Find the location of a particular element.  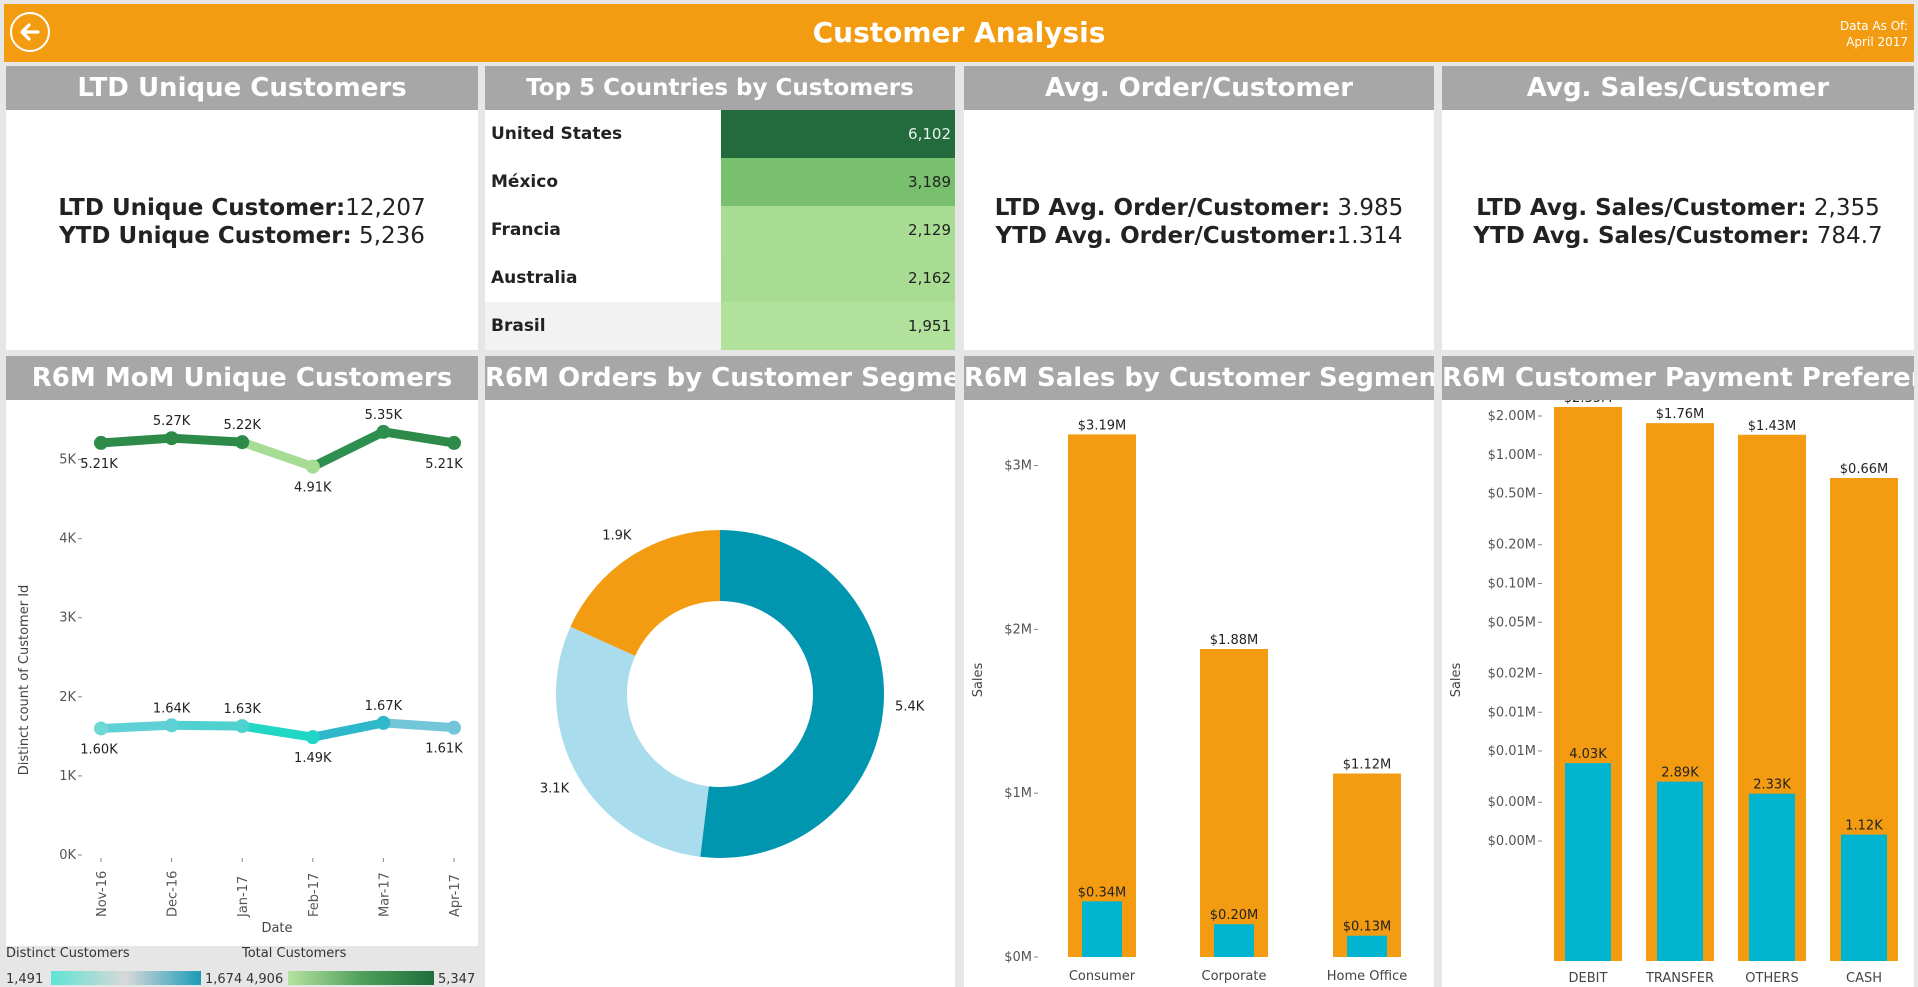

y-axis-label: Distinct count of Customer Id is located at coordinates (24, 680).